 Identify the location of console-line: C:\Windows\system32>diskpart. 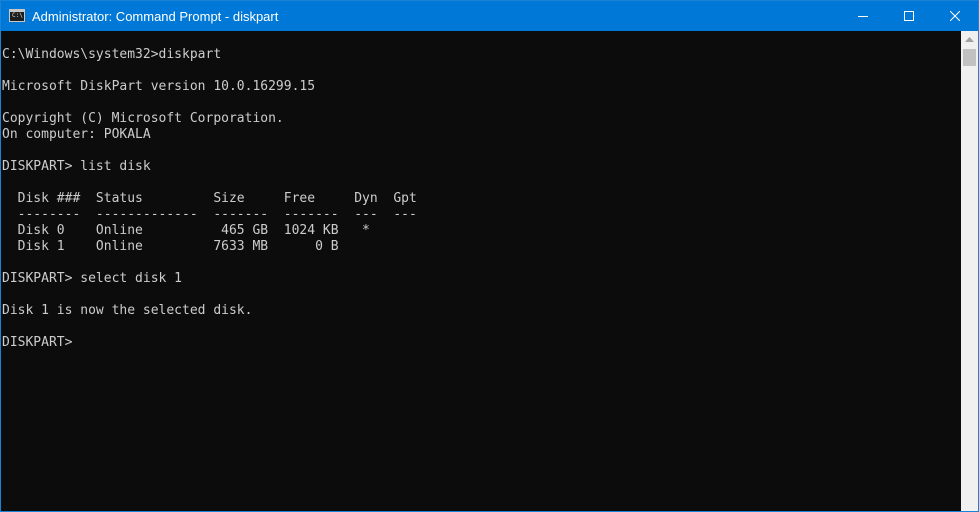
(112, 54).